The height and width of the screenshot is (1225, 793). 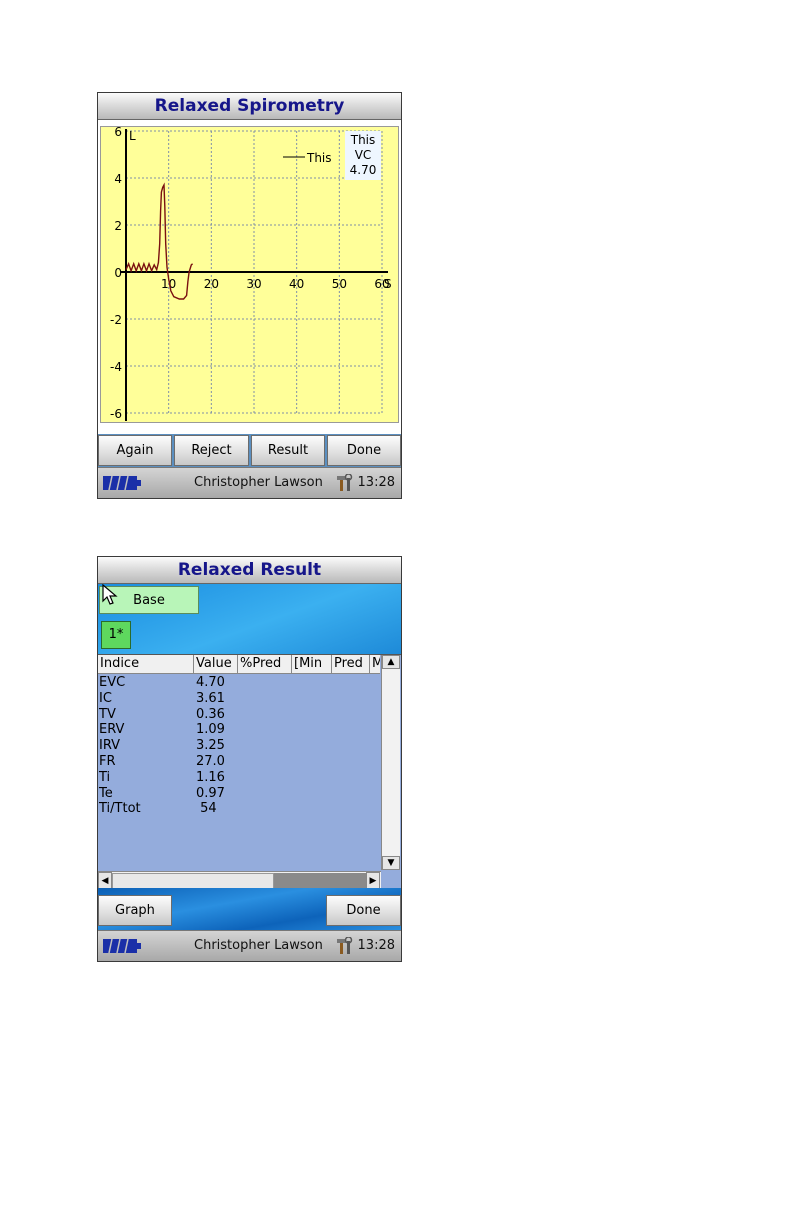 I want to click on table-row: IC 3.61, so click(x=239, y=699).